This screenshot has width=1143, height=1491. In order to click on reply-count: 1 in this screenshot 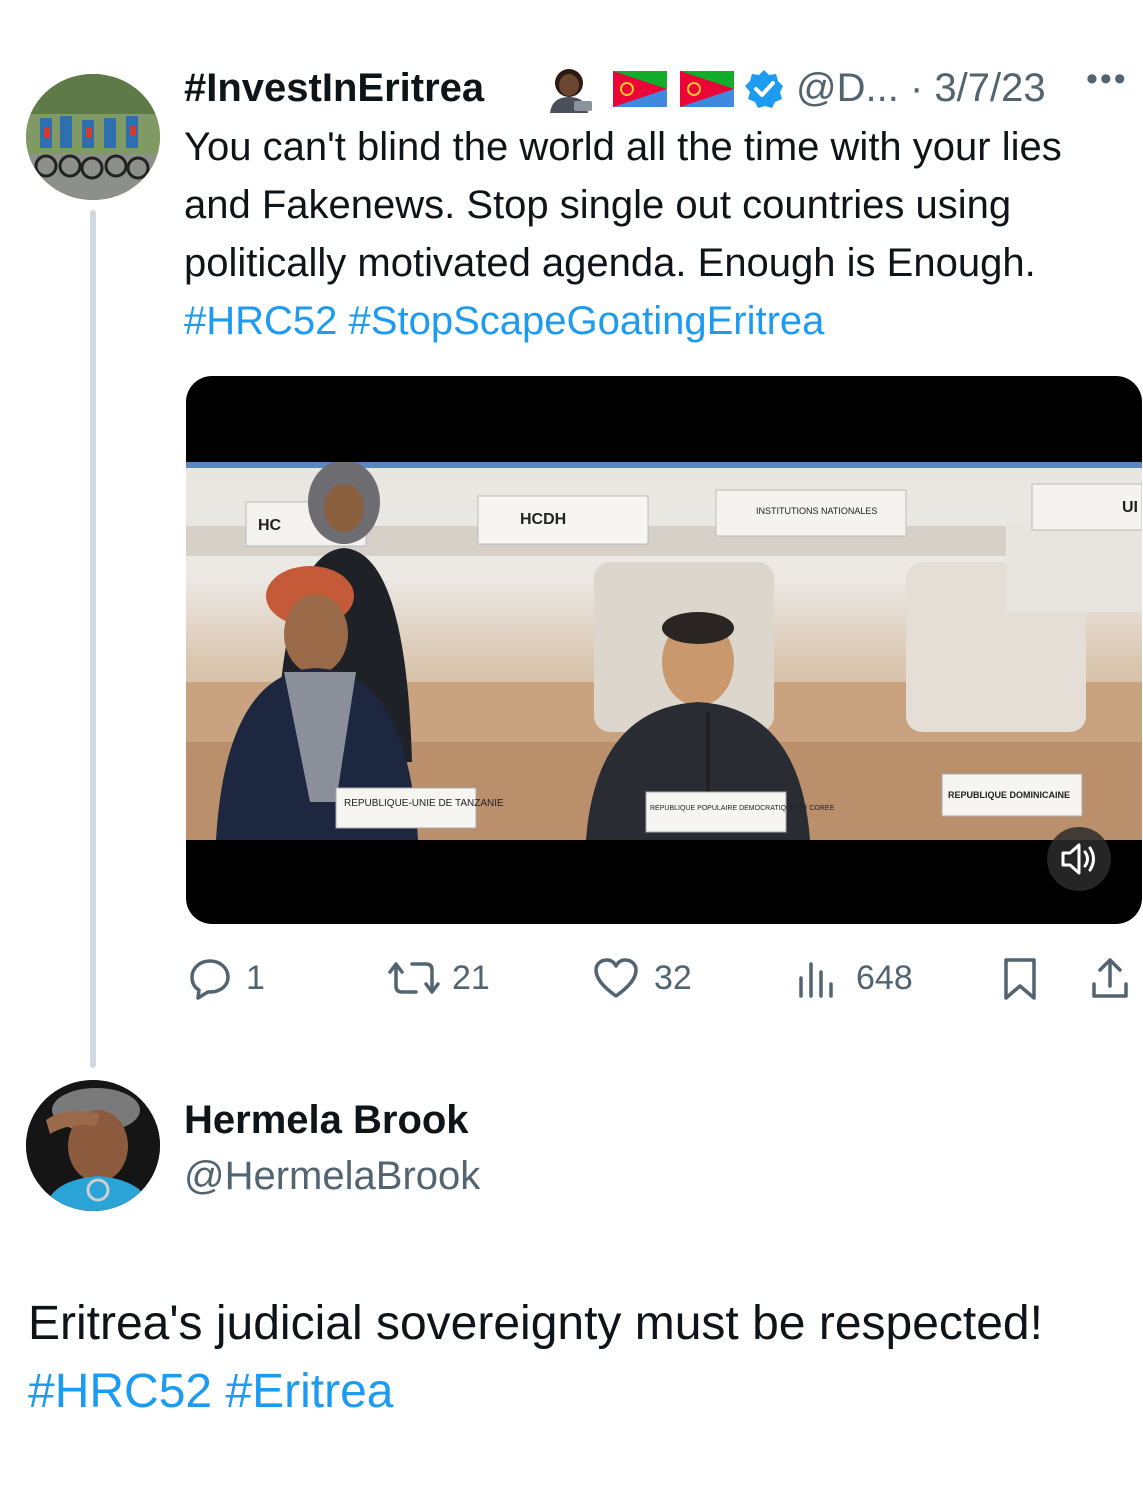, I will do `click(255, 978)`.